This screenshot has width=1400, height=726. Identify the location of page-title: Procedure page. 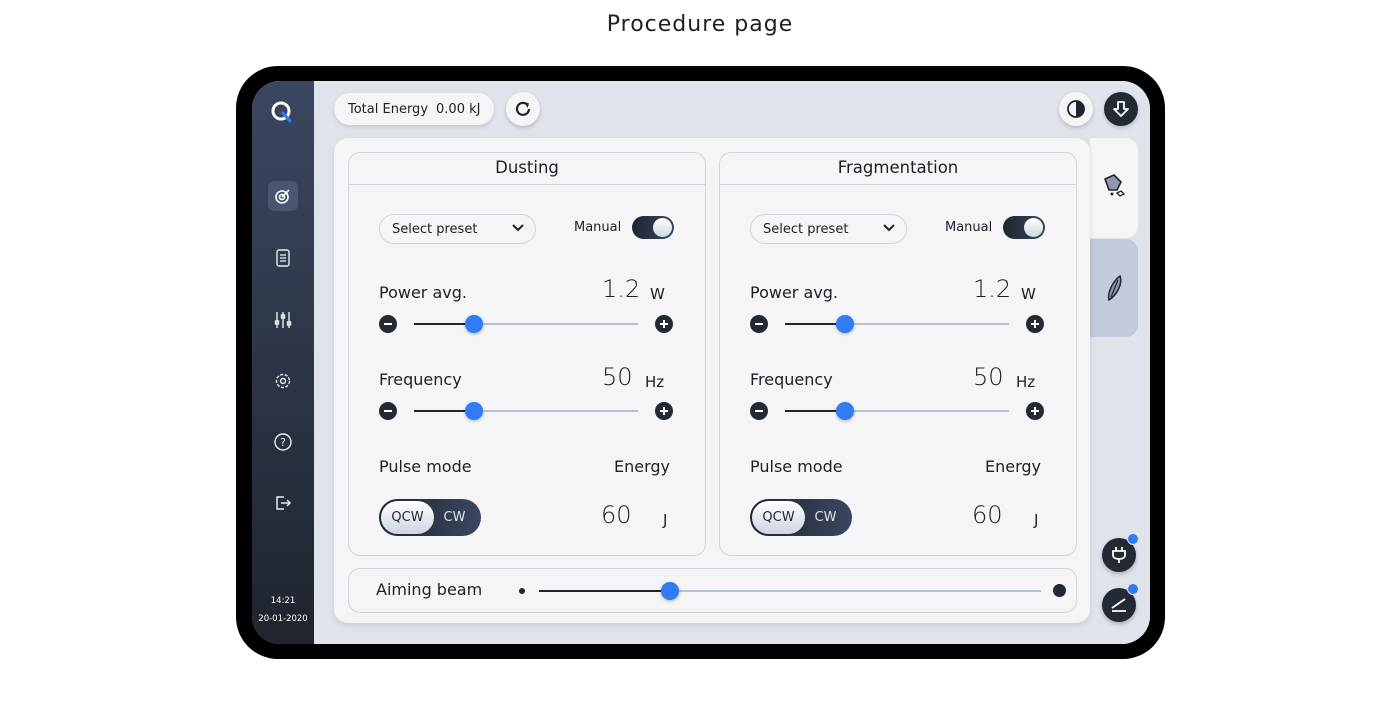
(700, 24).